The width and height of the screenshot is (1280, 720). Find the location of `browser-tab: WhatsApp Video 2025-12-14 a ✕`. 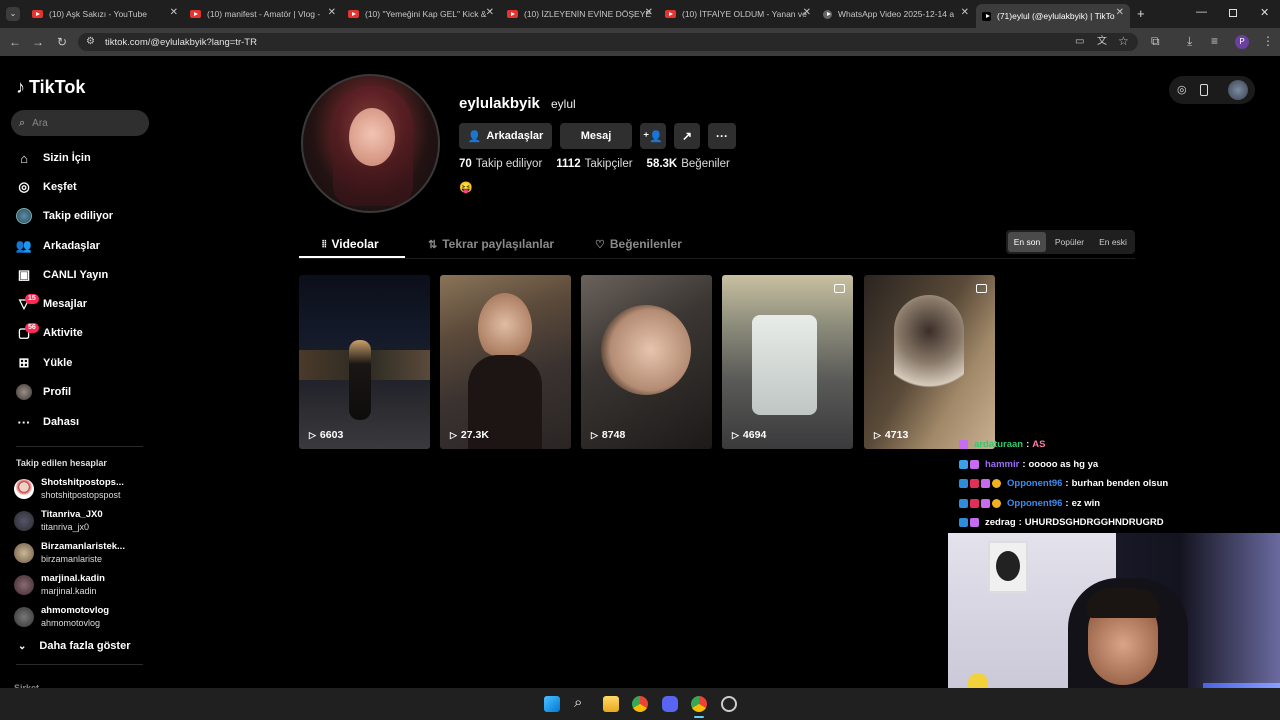

browser-tab: WhatsApp Video 2025-12-14 a ✕ is located at coordinates (896, 14).